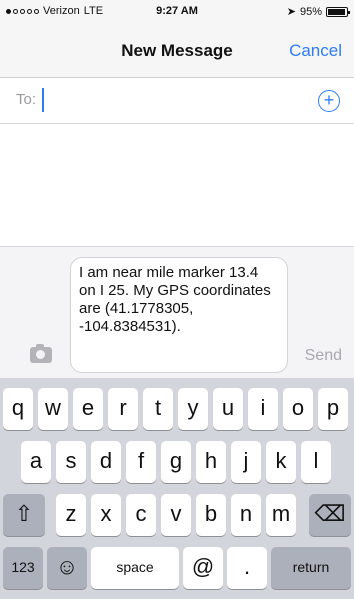 The width and height of the screenshot is (354, 599). What do you see at coordinates (329, 101) in the screenshot?
I see `add-contact-button: +` at bounding box center [329, 101].